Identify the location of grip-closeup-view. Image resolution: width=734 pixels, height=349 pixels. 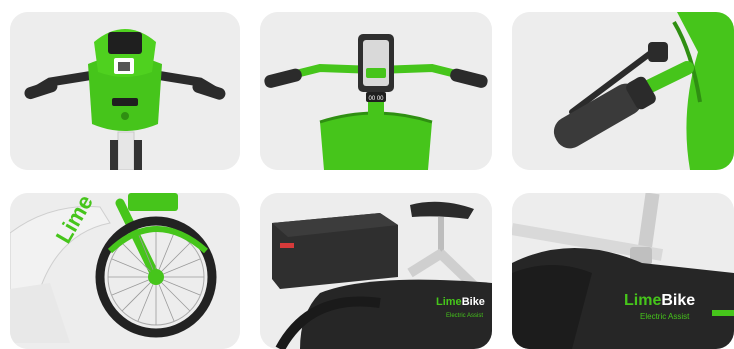
(623, 91).